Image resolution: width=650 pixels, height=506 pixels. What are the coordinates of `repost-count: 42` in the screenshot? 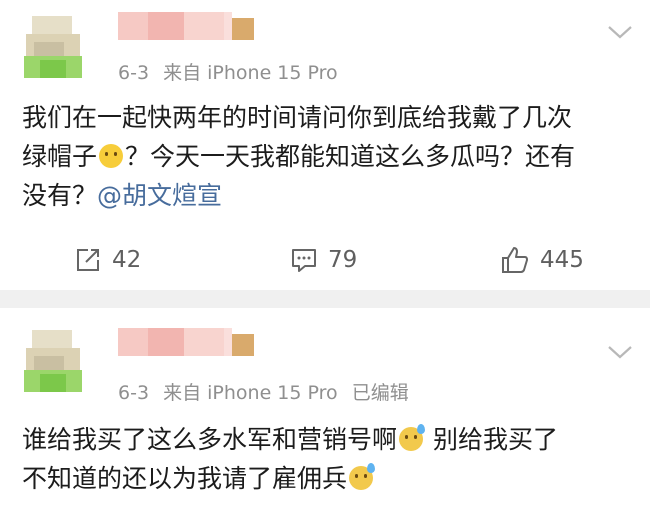 It's located at (127, 260).